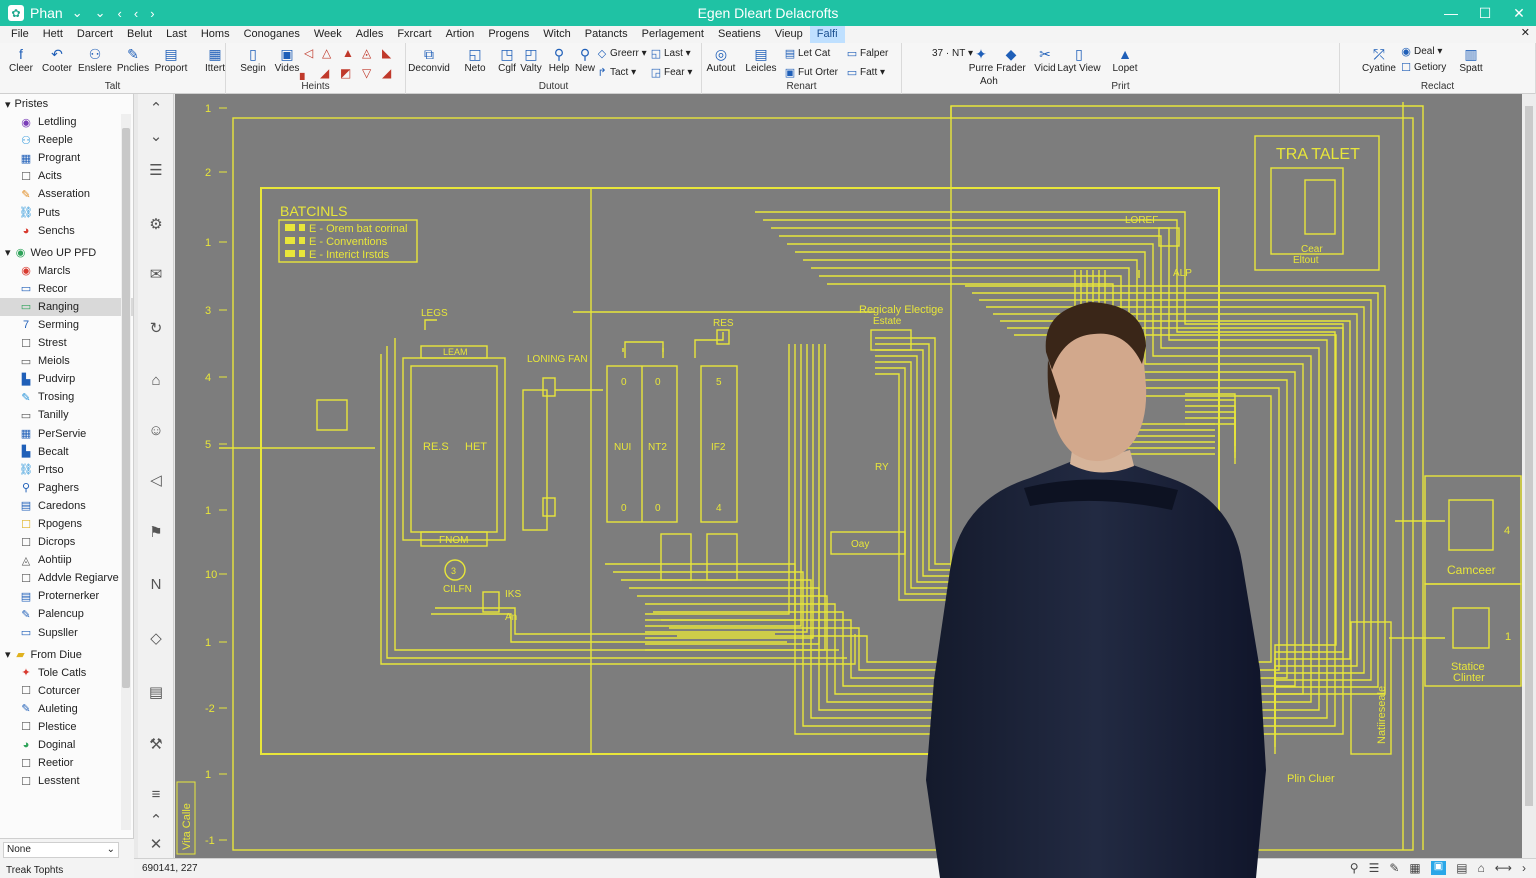 The width and height of the screenshot is (1536, 878). Describe the element at coordinates (460, 34) in the screenshot. I see `menu-item-artion: Artion` at that location.